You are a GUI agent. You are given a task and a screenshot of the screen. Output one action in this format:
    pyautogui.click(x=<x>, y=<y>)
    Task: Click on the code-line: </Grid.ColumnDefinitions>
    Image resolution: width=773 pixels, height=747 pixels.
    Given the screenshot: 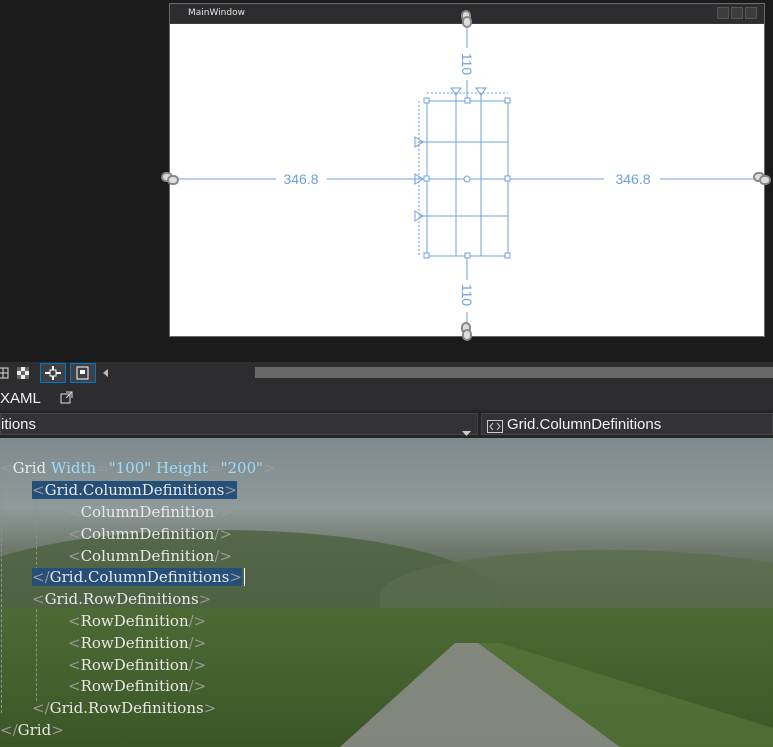 What is the action you would take?
    pyautogui.click(x=138, y=577)
    